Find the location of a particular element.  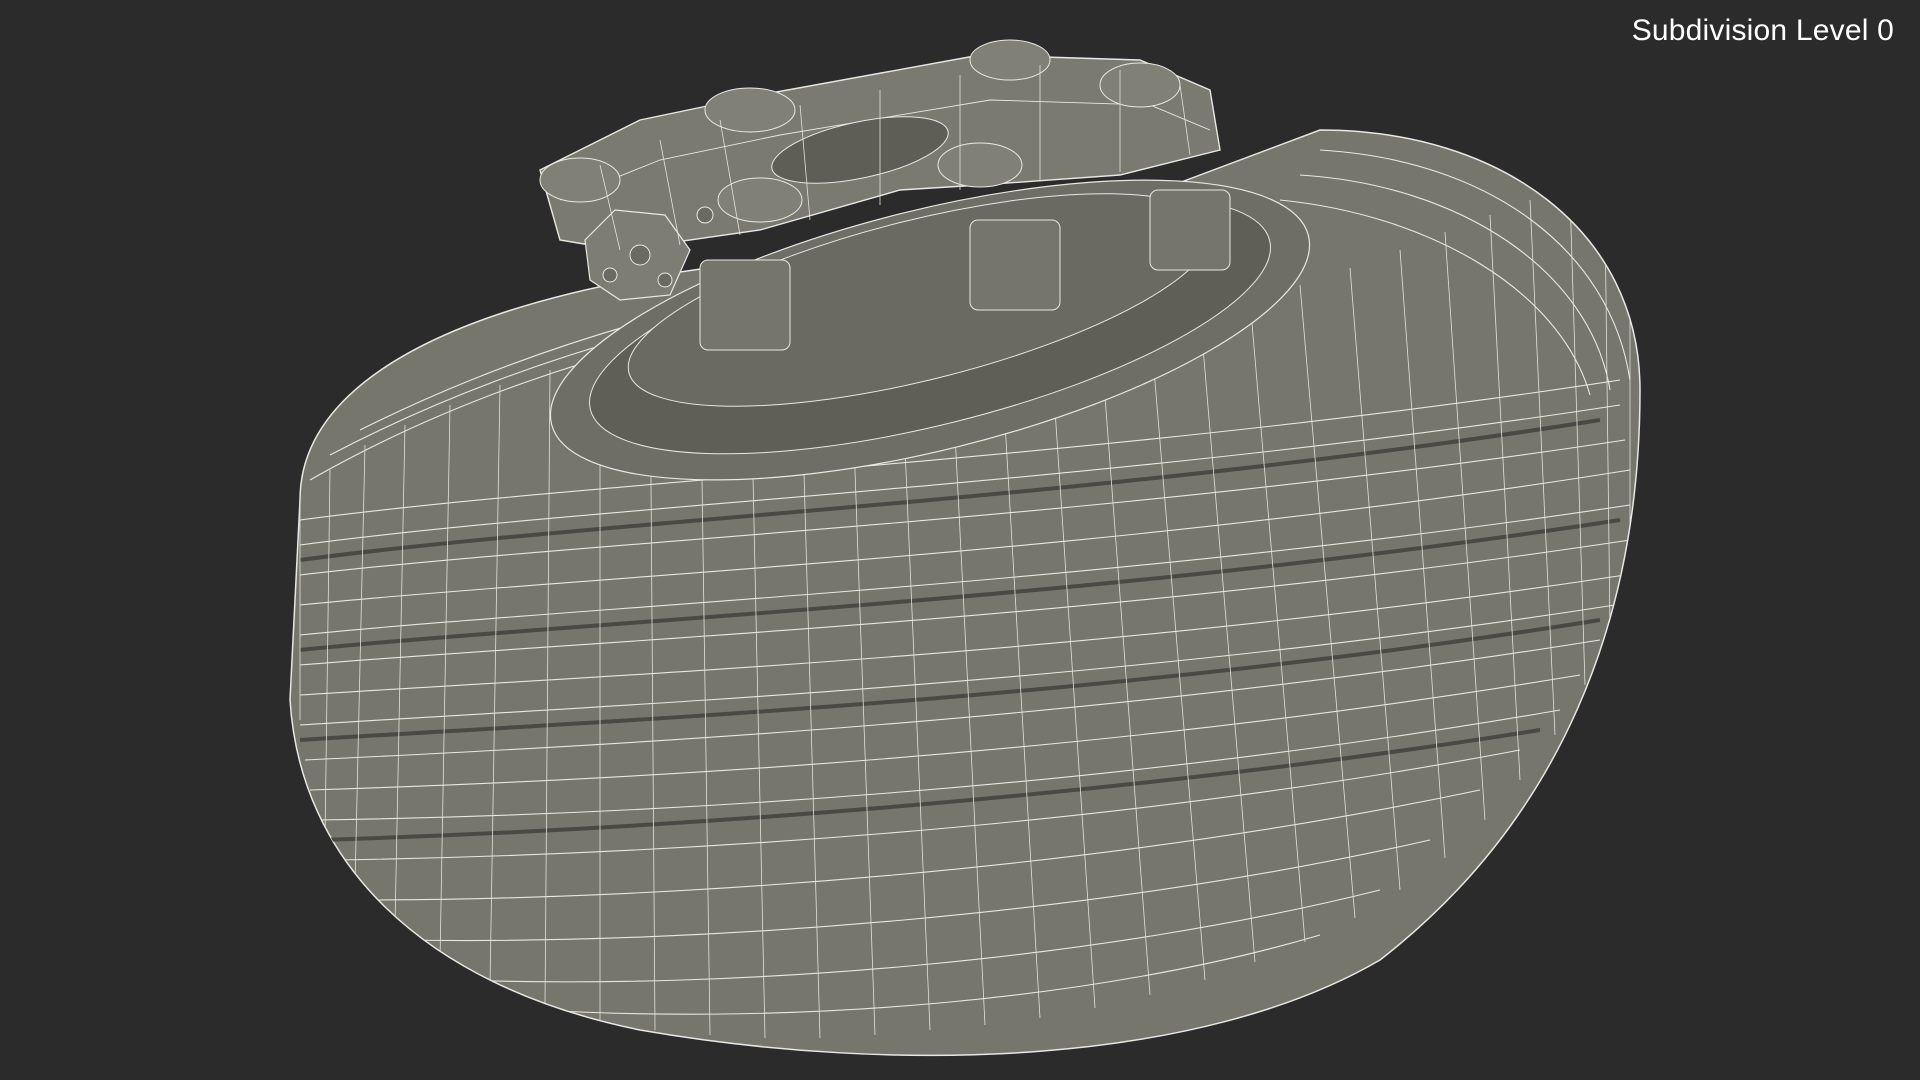

subdivision-level-label: Subdivision Level 0 is located at coordinates (1762, 30).